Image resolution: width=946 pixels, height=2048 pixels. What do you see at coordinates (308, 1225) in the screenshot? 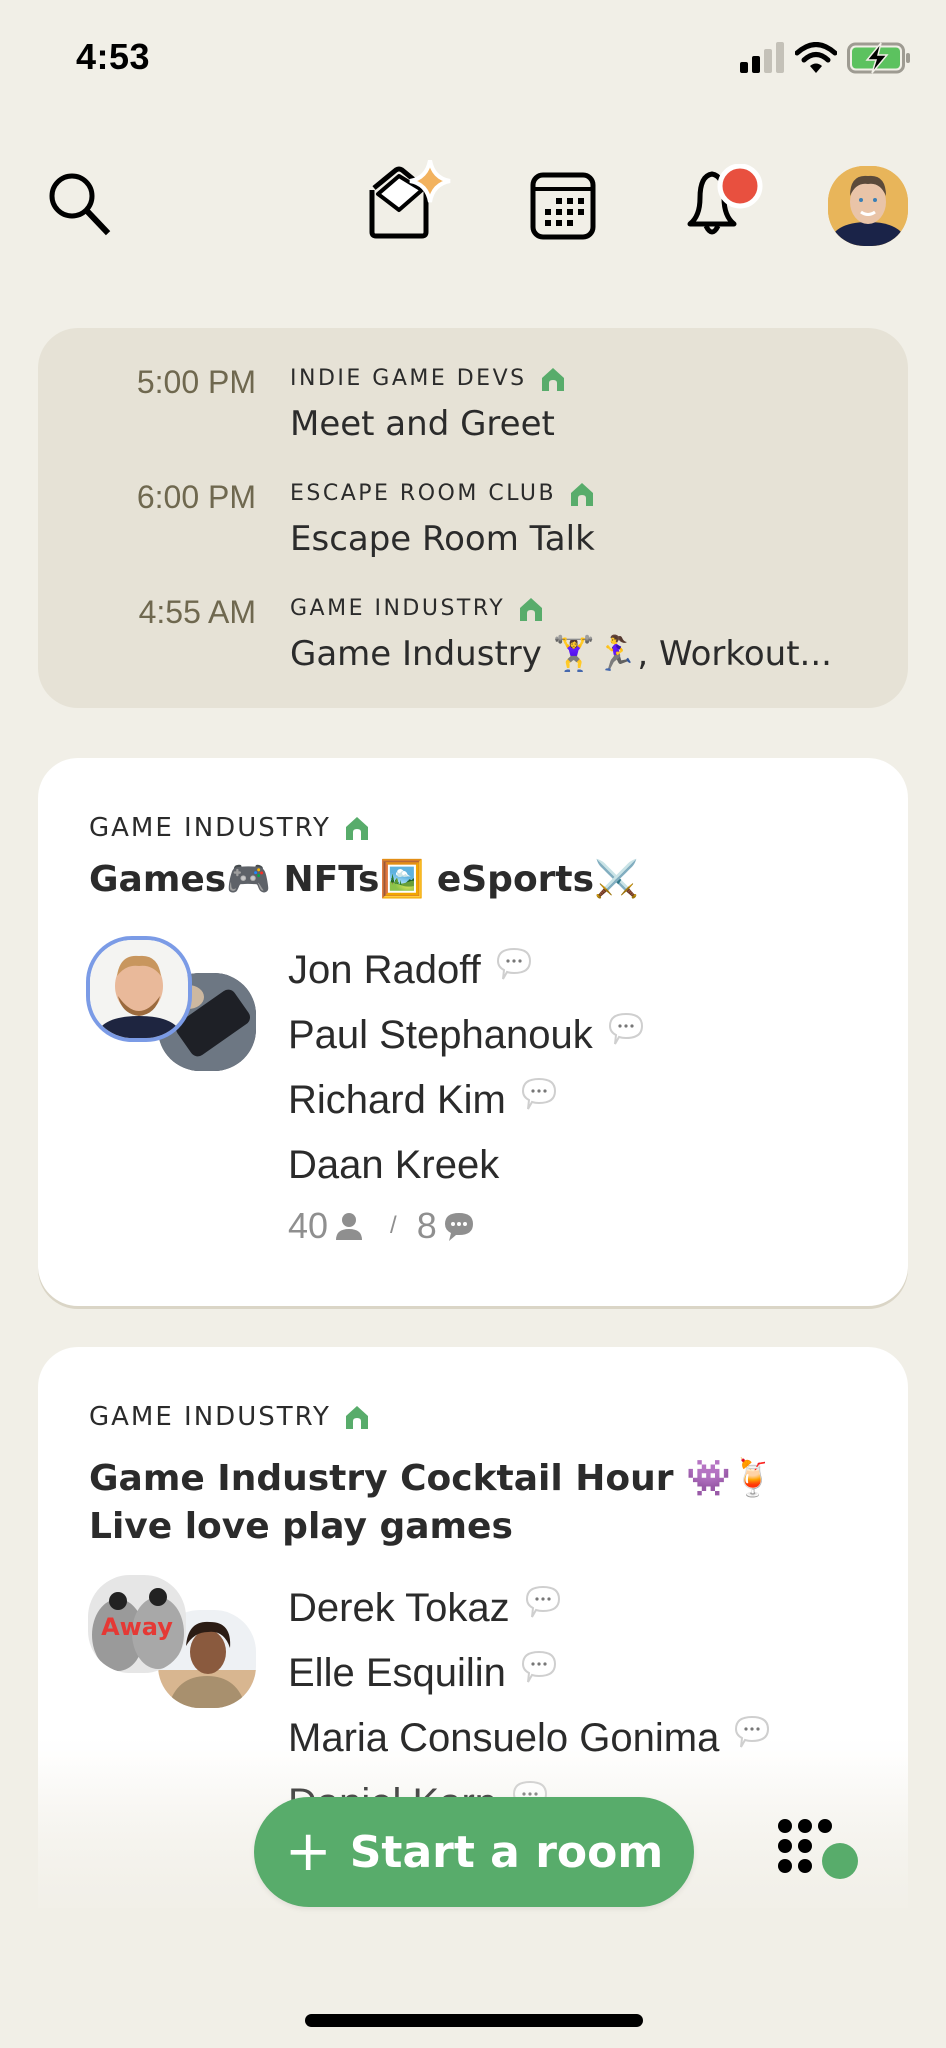
I see `listener-count: 40` at bounding box center [308, 1225].